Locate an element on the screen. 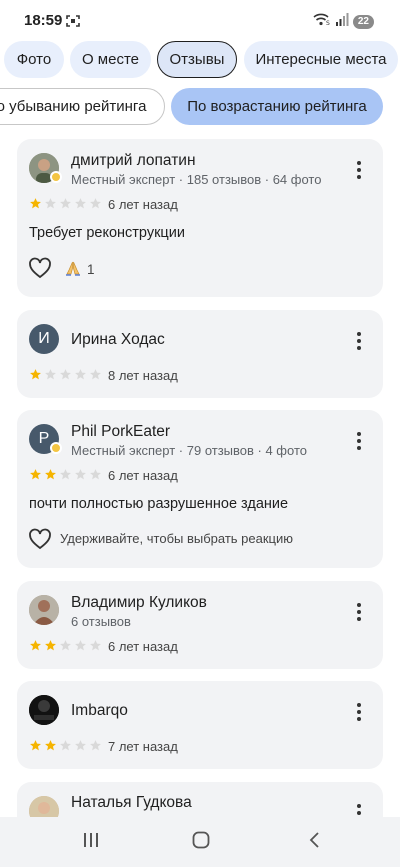 The height and width of the screenshot is (867, 400). sort-ascending-chip: По возрастанию рейтинга is located at coordinates (277, 106).